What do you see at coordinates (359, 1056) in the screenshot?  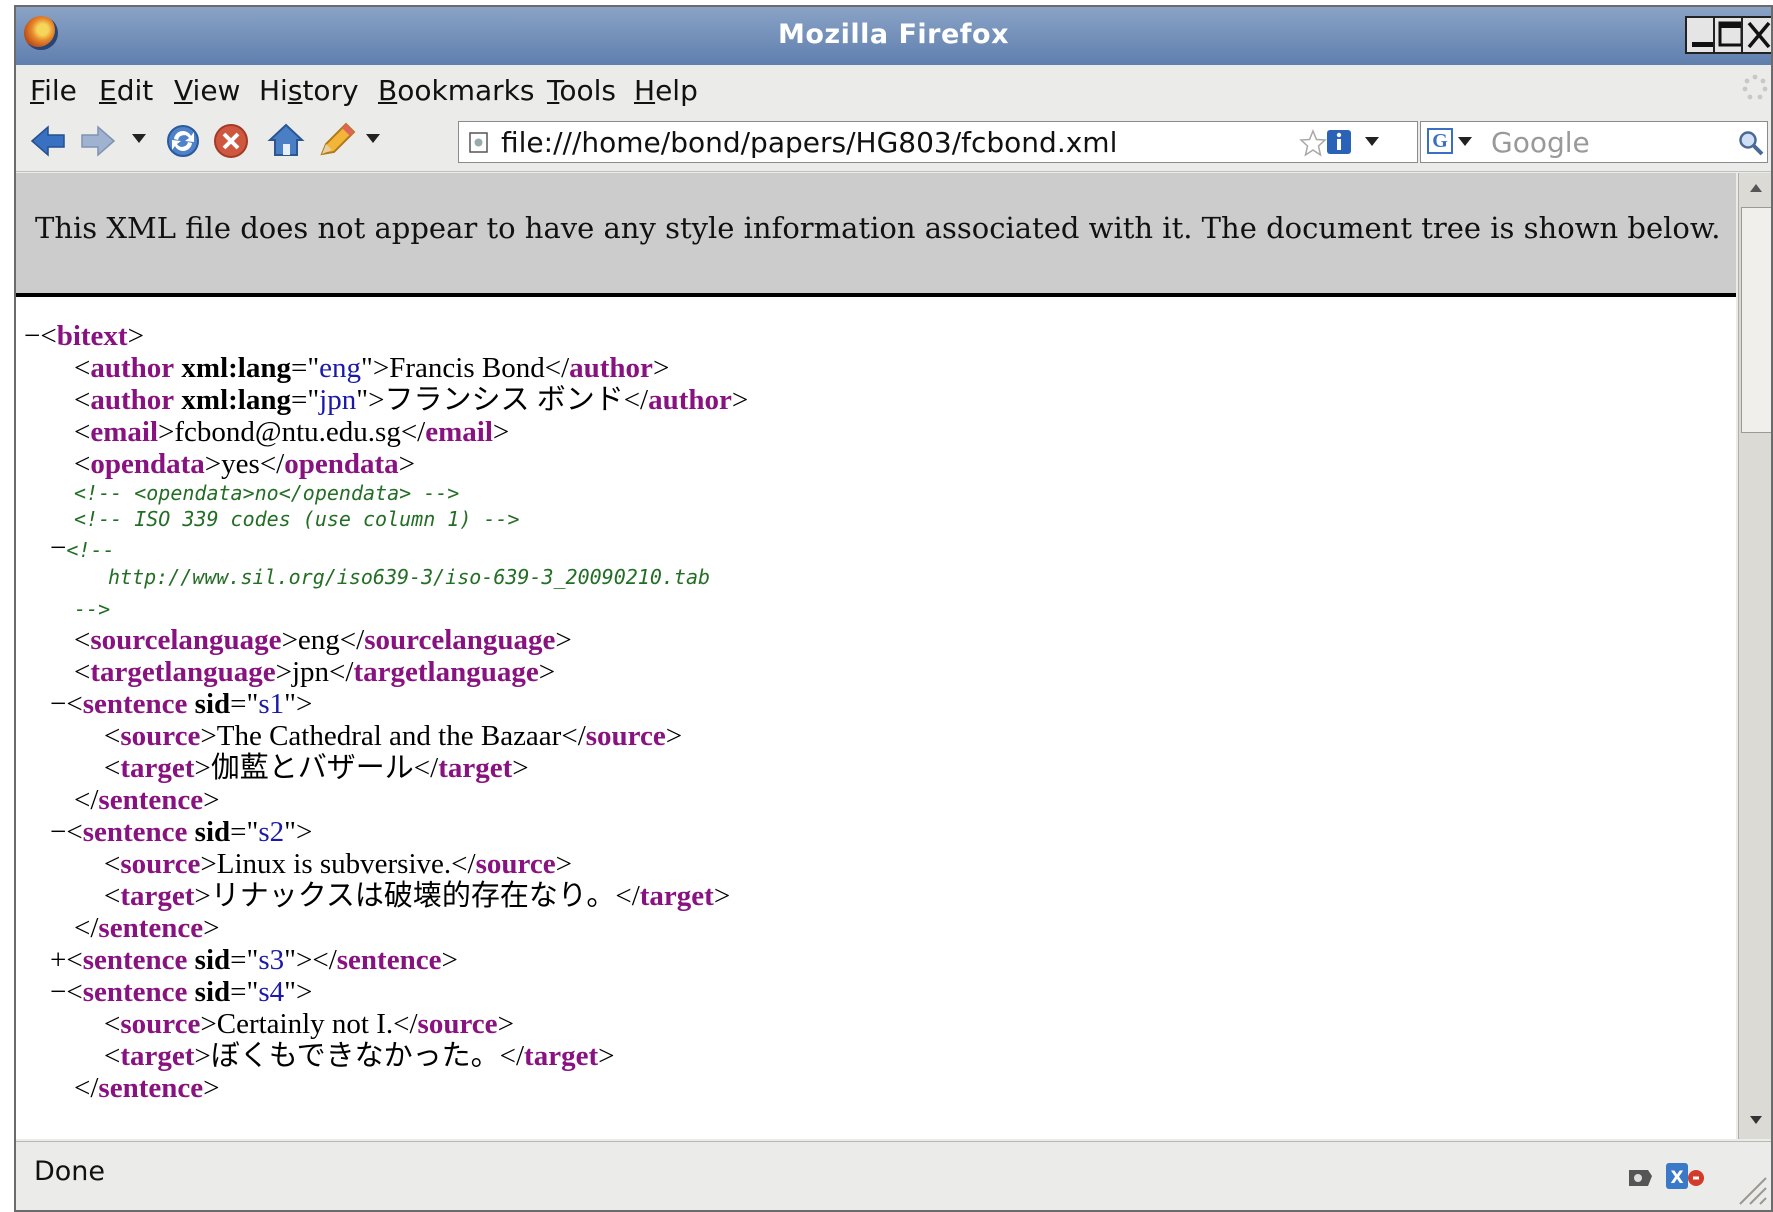 I see `tree-line-target-s4: <target>ぼくもできなかった。</target>` at bounding box center [359, 1056].